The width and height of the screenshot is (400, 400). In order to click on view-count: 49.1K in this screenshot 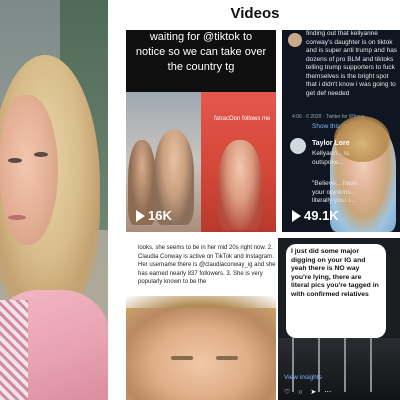, I will do `click(315, 215)`.